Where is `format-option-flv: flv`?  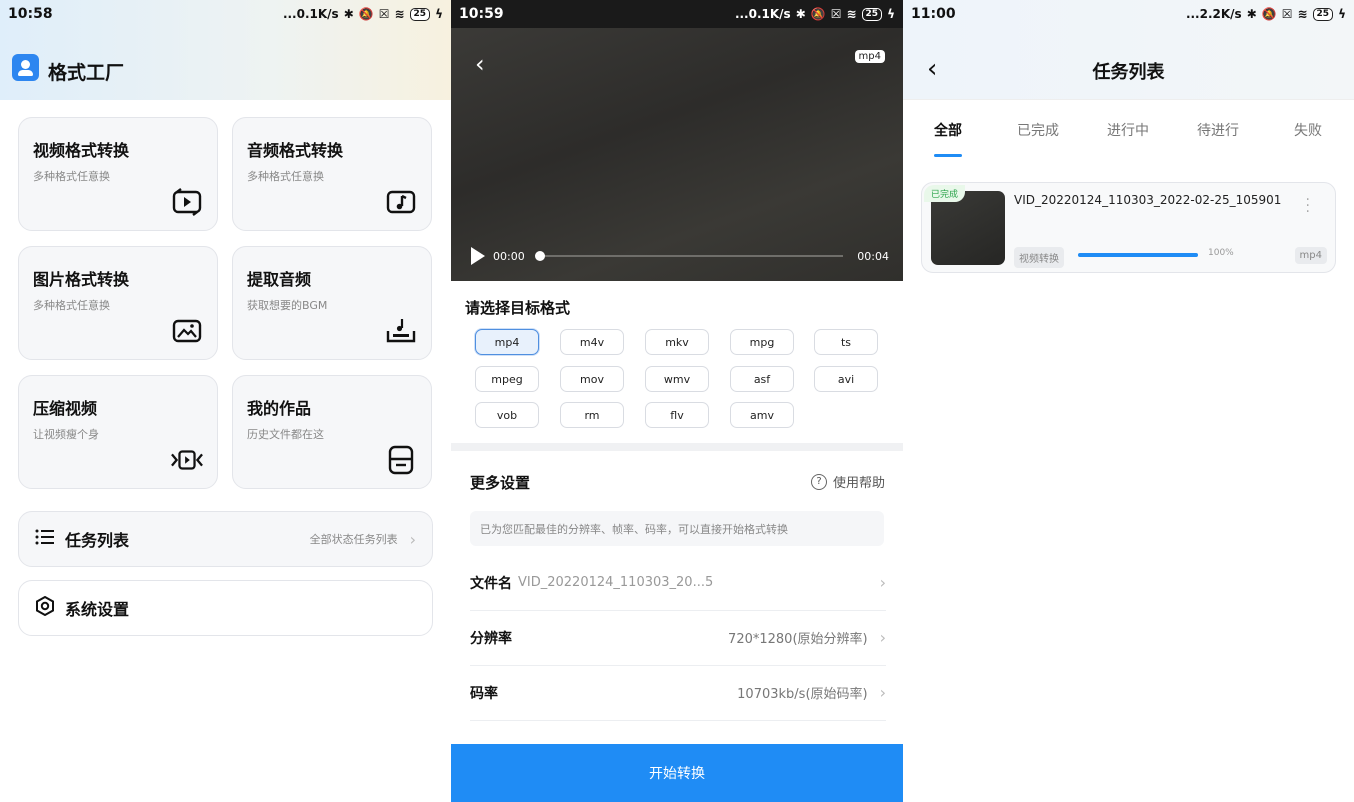
format-option-flv: flv is located at coordinates (677, 415).